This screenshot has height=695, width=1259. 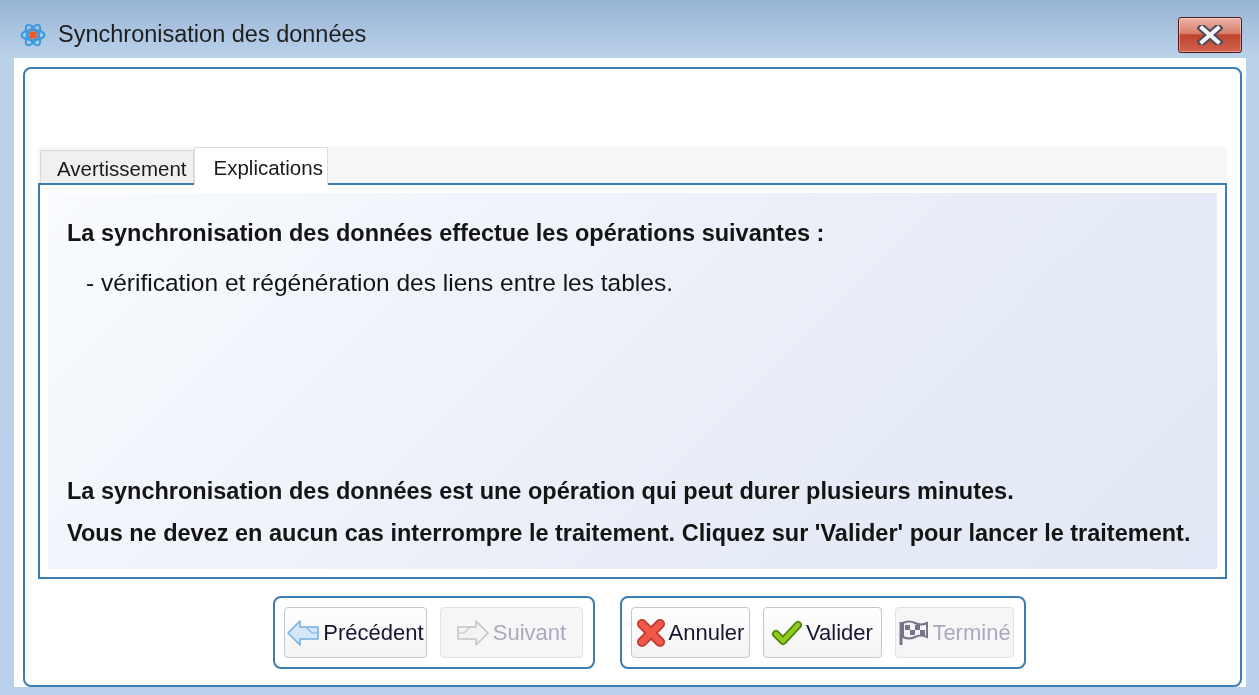 I want to click on close-icon, so click(x=1210, y=35).